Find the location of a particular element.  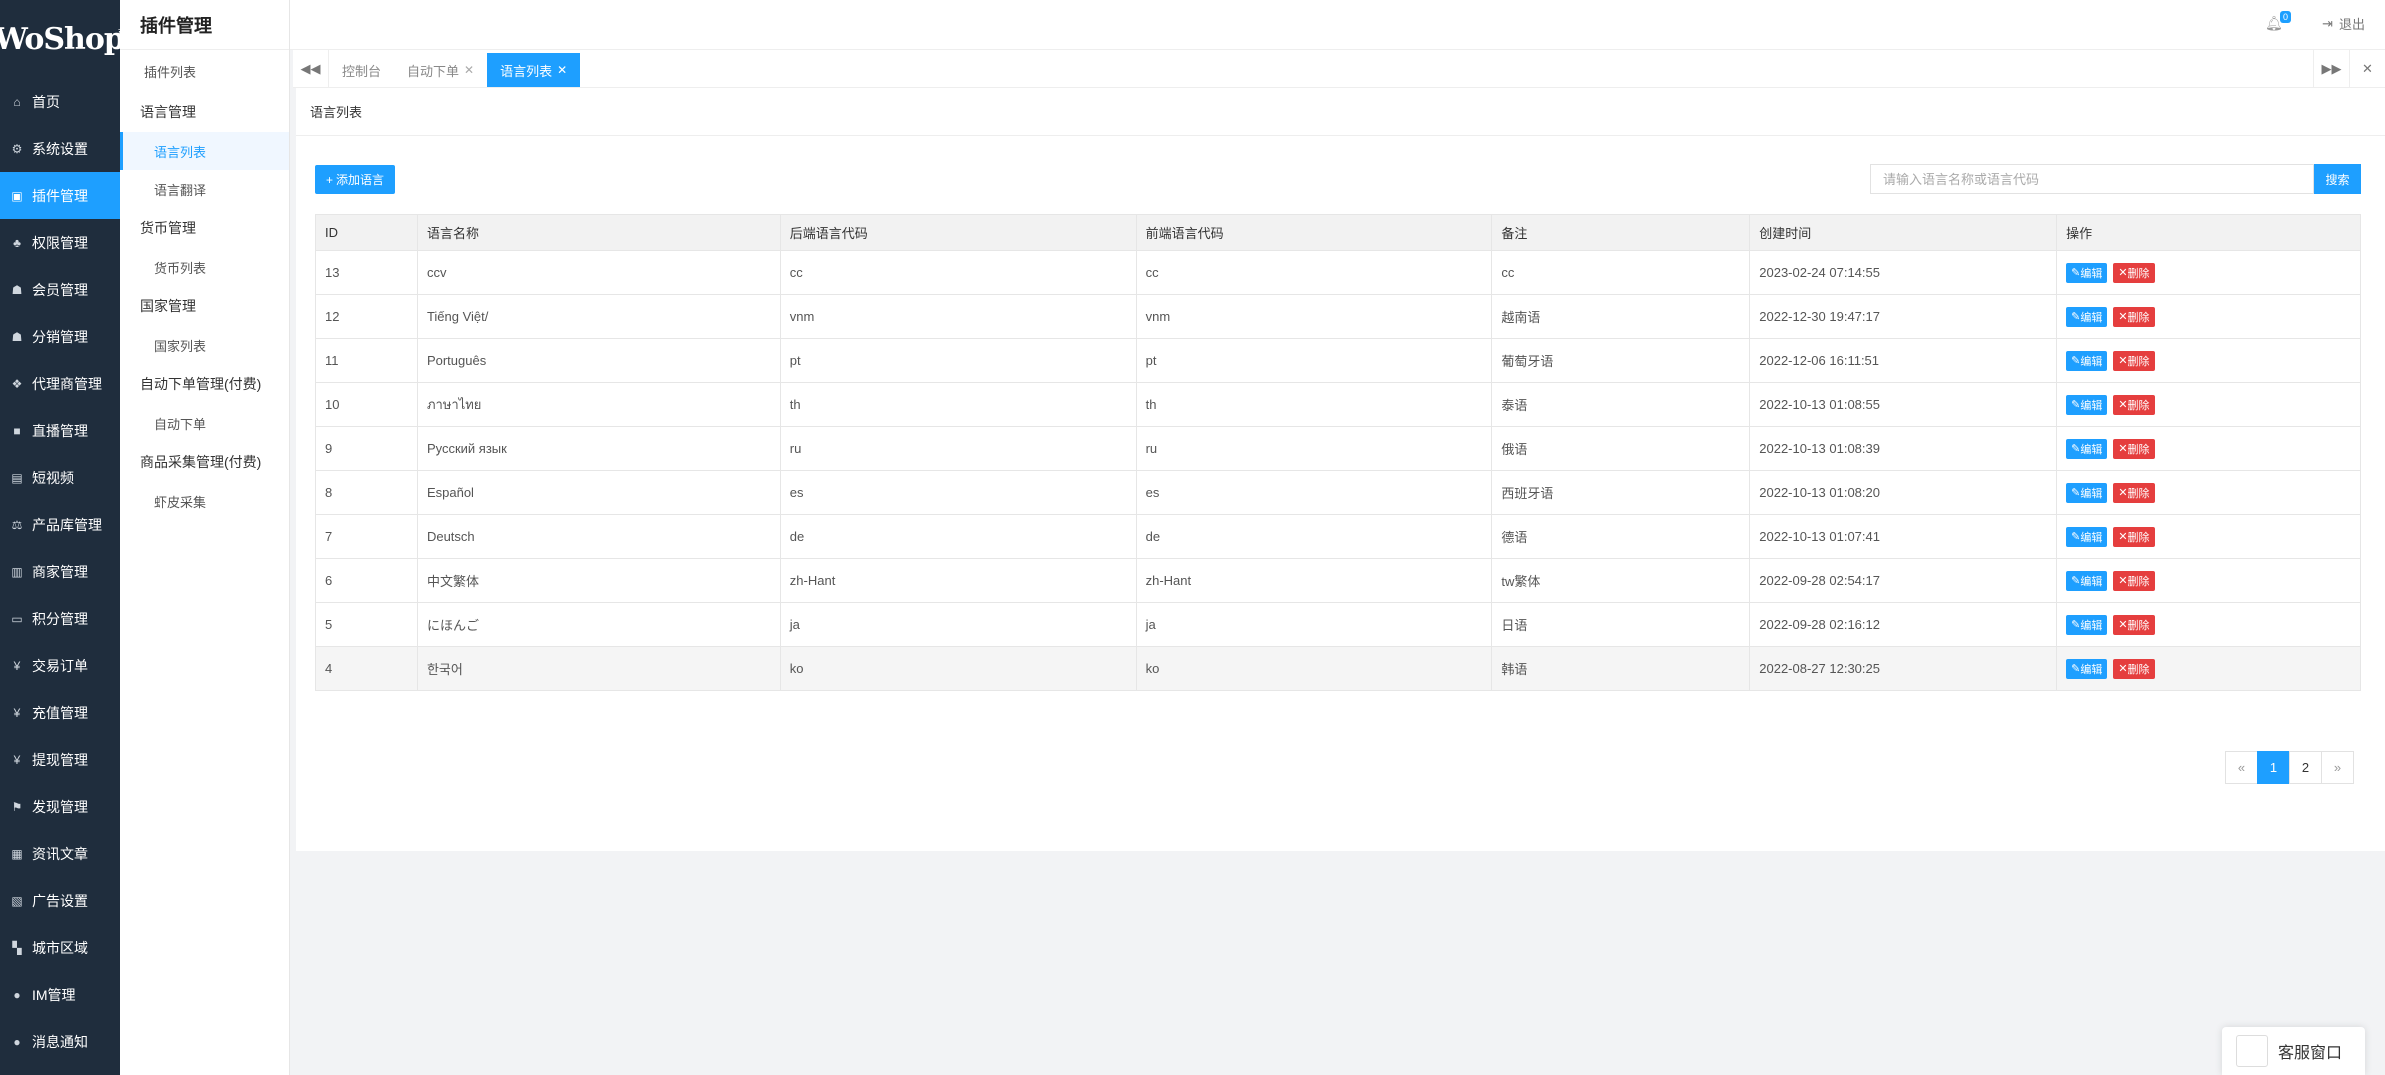

pagination-page-button: 1 is located at coordinates (2273, 767).